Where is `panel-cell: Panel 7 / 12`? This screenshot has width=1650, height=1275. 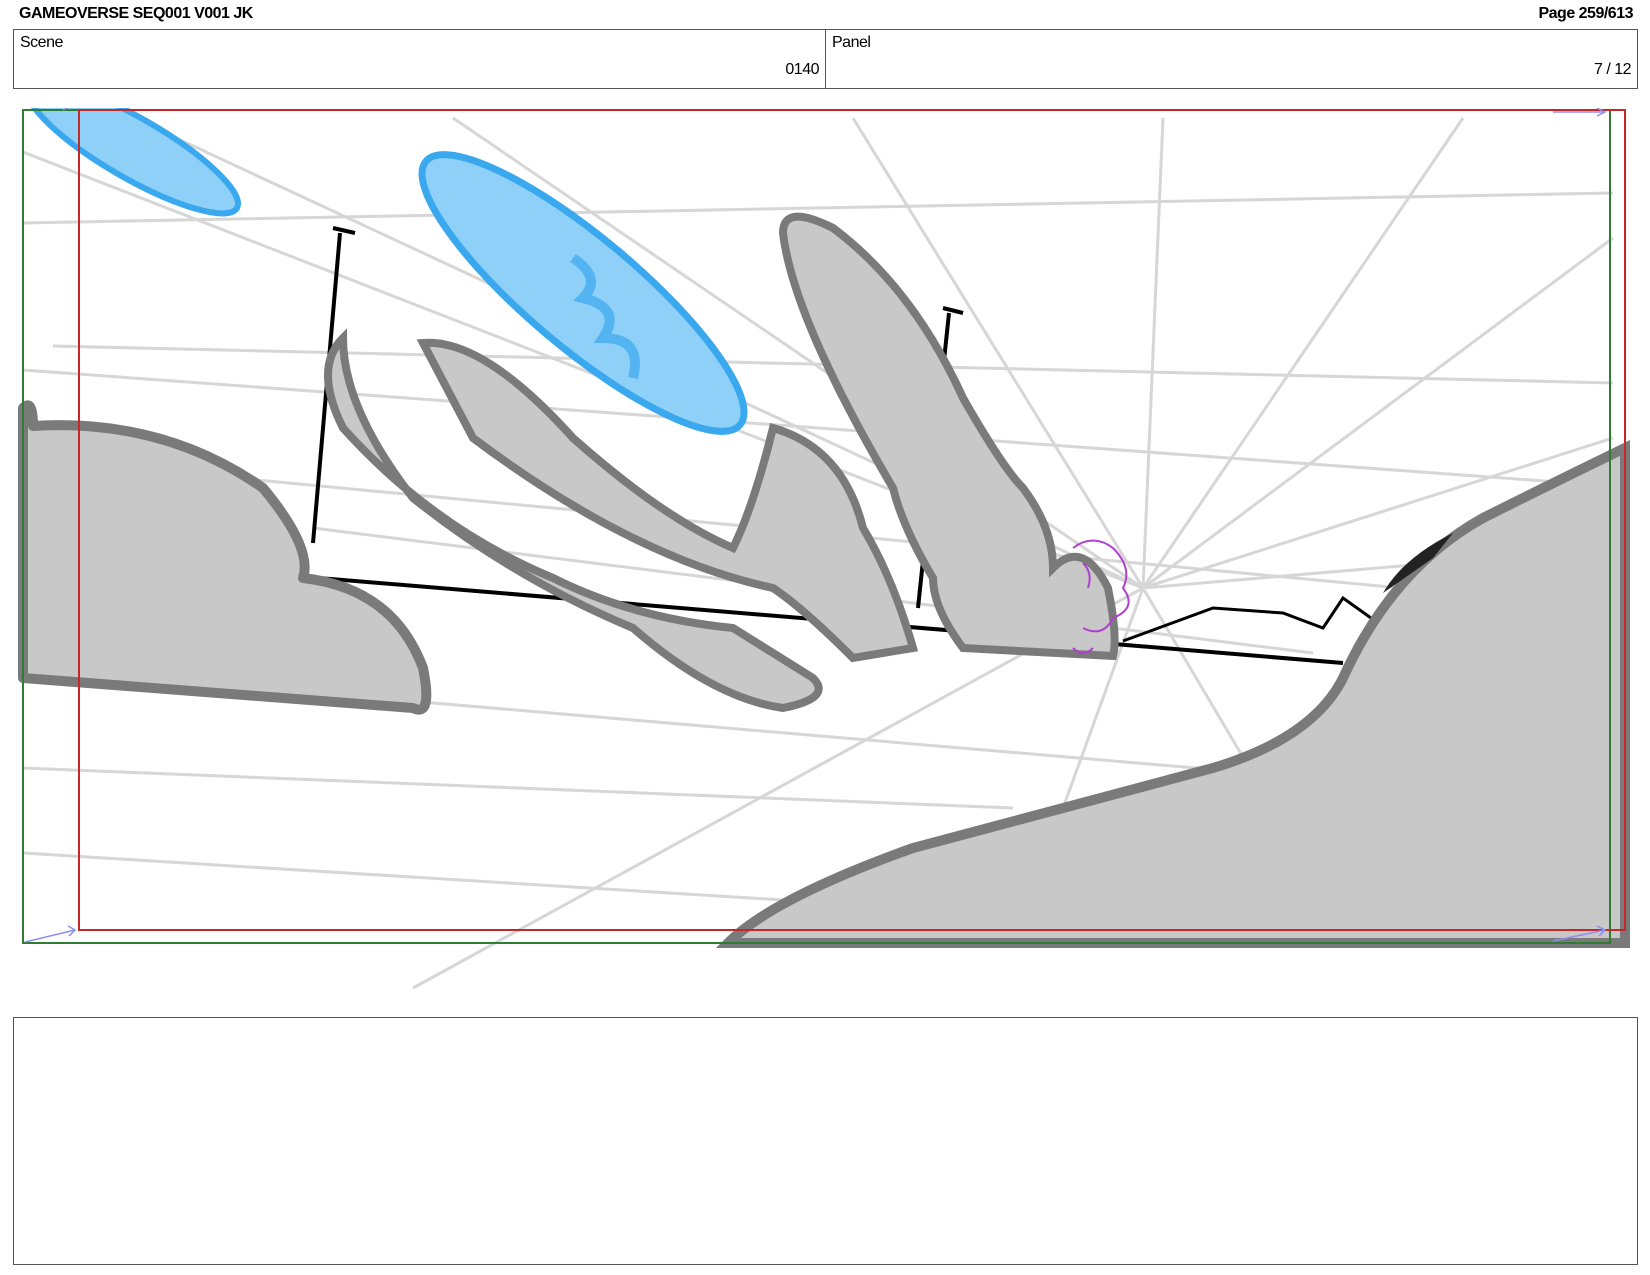
panel-cell: Panel 7 / 12 is located at coordinates (1231, 59).